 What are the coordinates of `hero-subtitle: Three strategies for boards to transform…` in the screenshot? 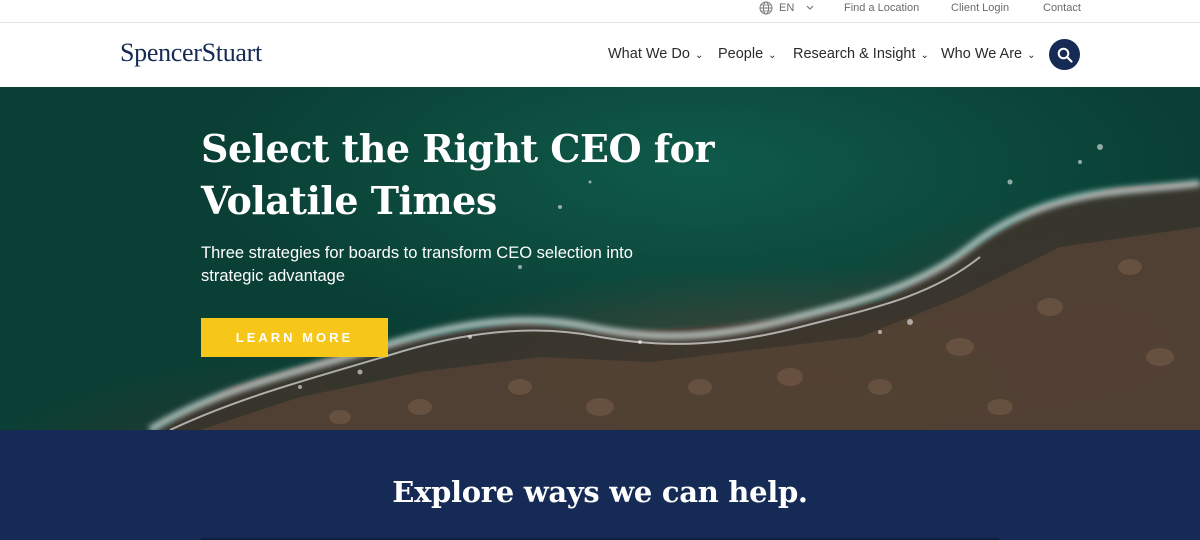 It's located at (417, 264).